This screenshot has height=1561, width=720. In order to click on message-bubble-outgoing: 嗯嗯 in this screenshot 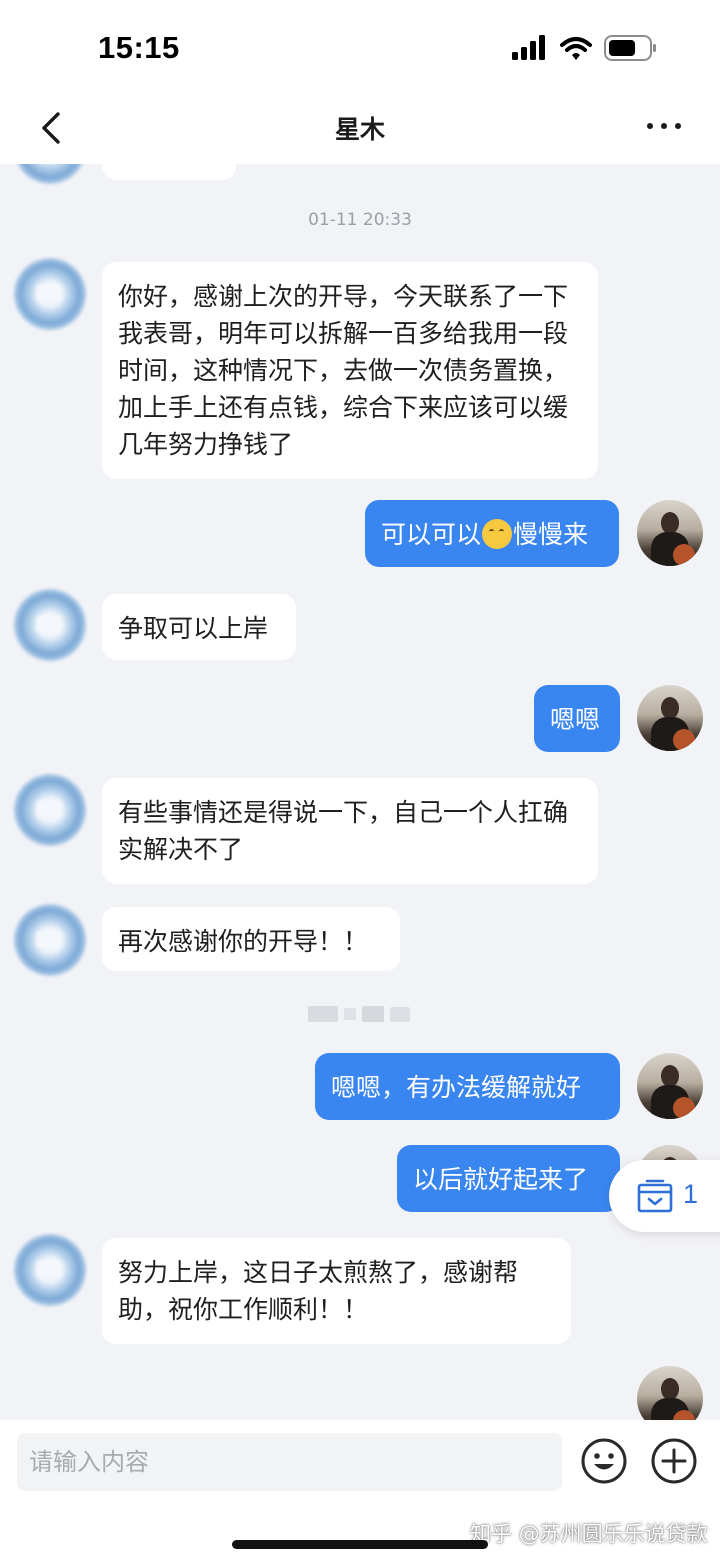, I will do `click(577, 718)`.